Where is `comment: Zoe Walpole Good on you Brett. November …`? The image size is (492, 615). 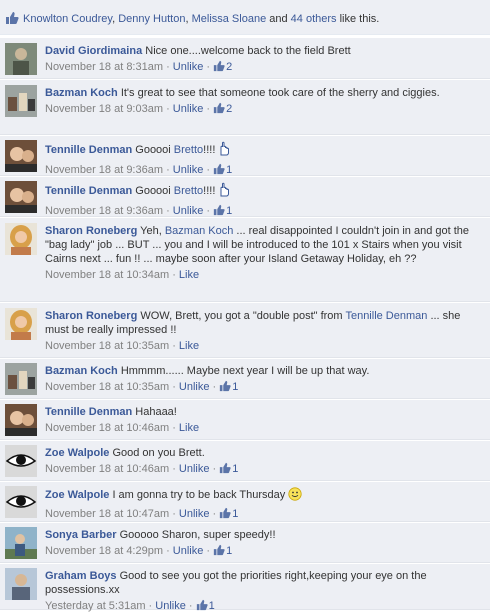
comment: Zoe Walpole Good on you Brett. November … is located at coordinates (245, 461).